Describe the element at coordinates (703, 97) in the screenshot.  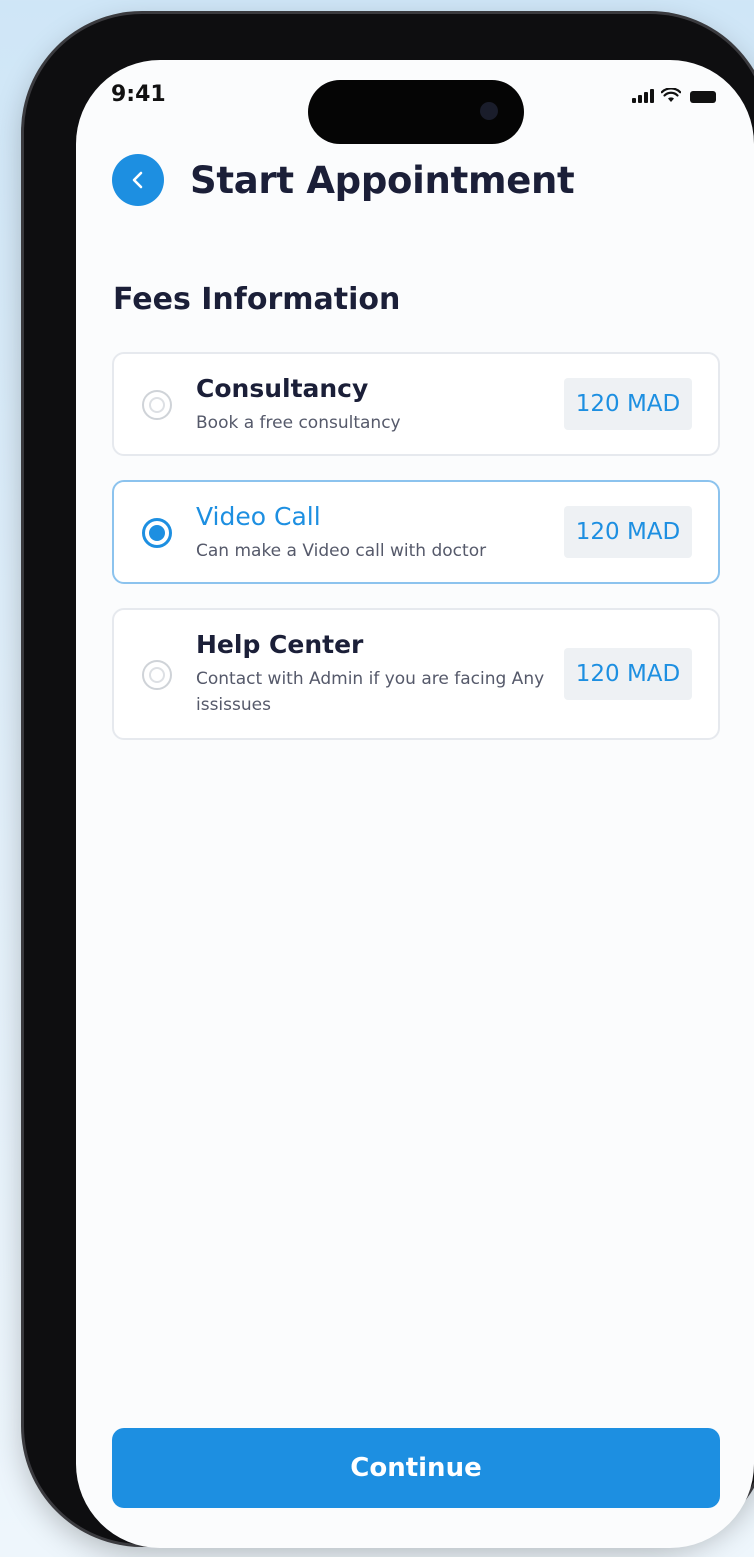
I see `battery-icon` at that location.